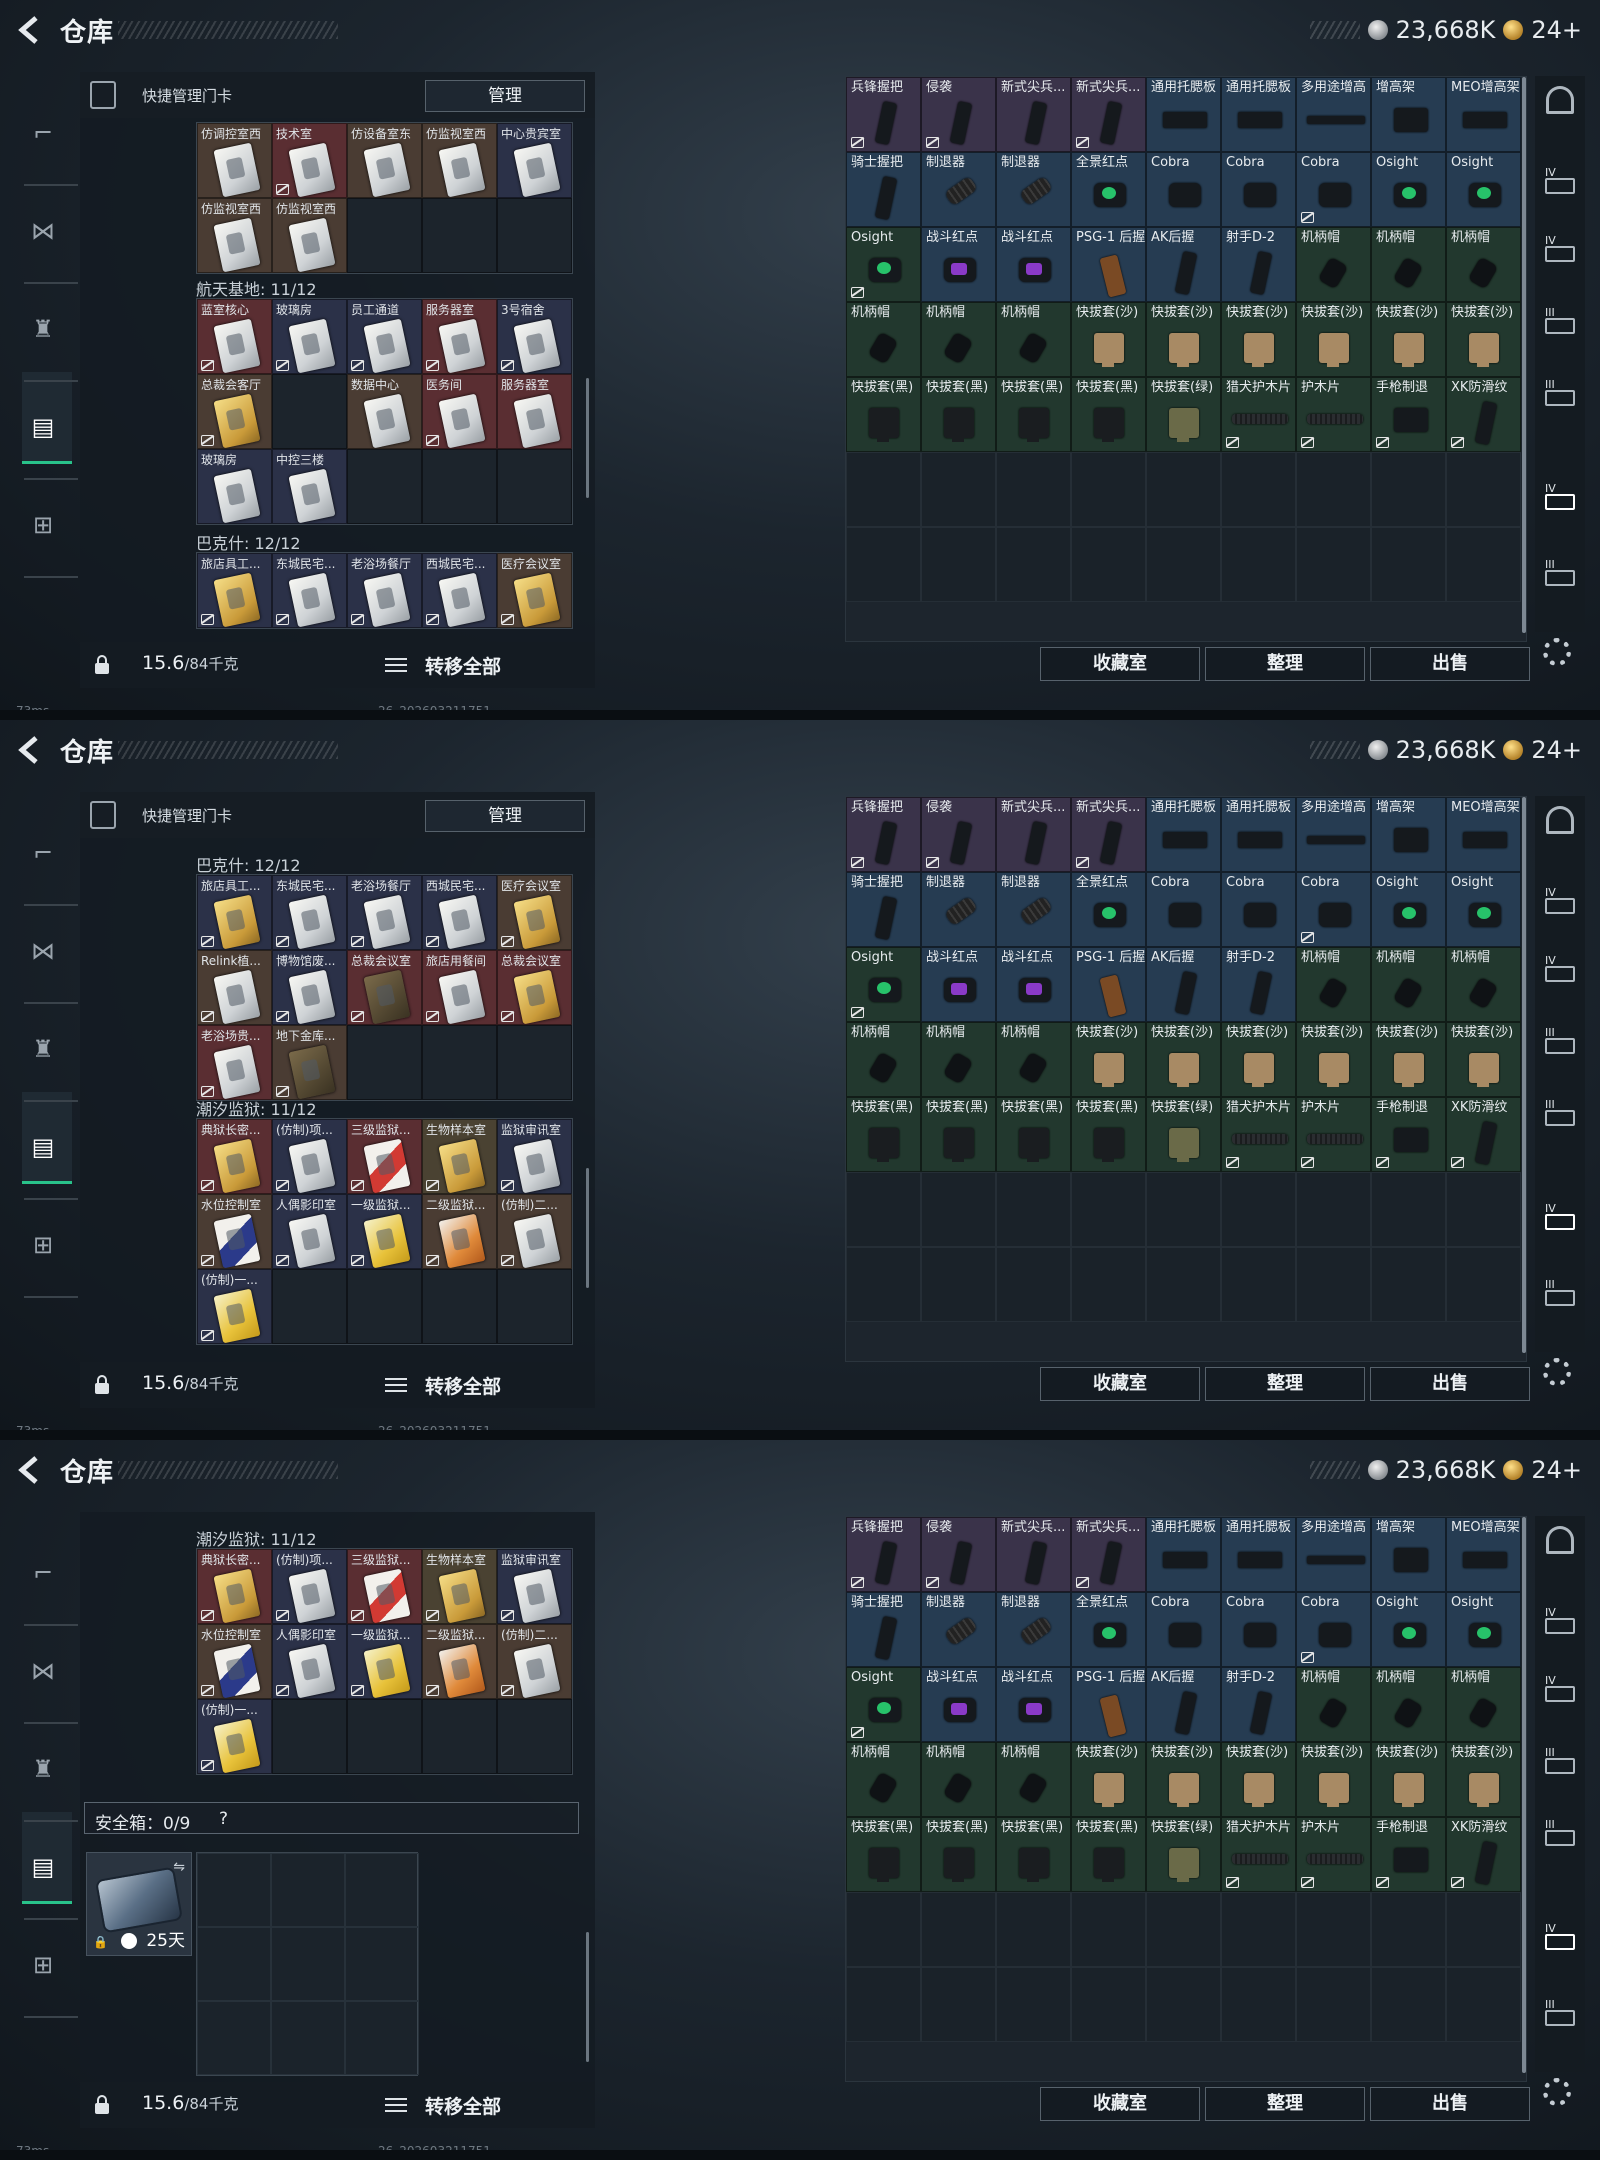 The width and height of the screenshot is (1600, 2160). I want to click on home-icon, so click(1560, 99).